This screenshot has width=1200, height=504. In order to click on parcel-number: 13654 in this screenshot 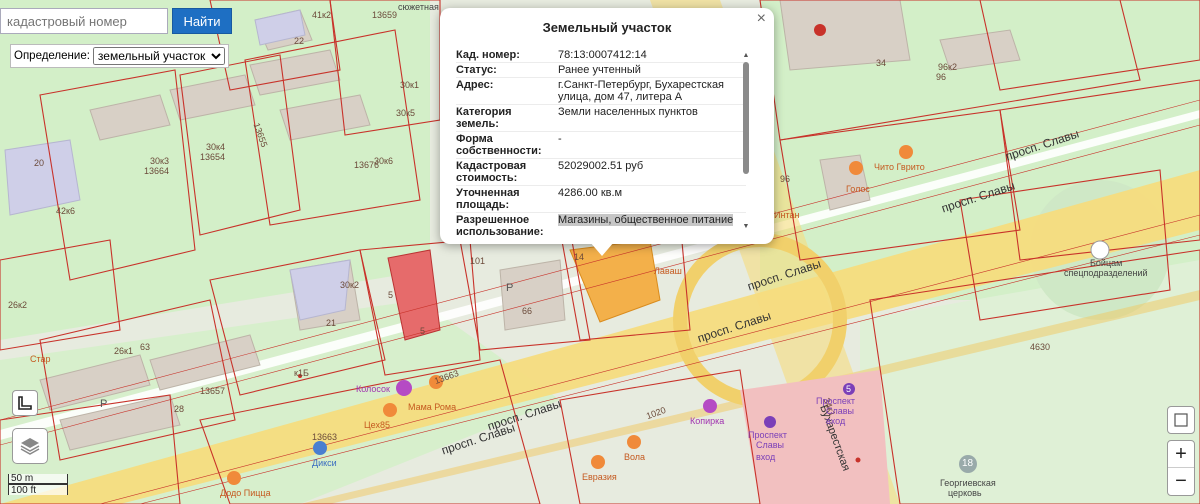, I will do `click(213, 157)`.